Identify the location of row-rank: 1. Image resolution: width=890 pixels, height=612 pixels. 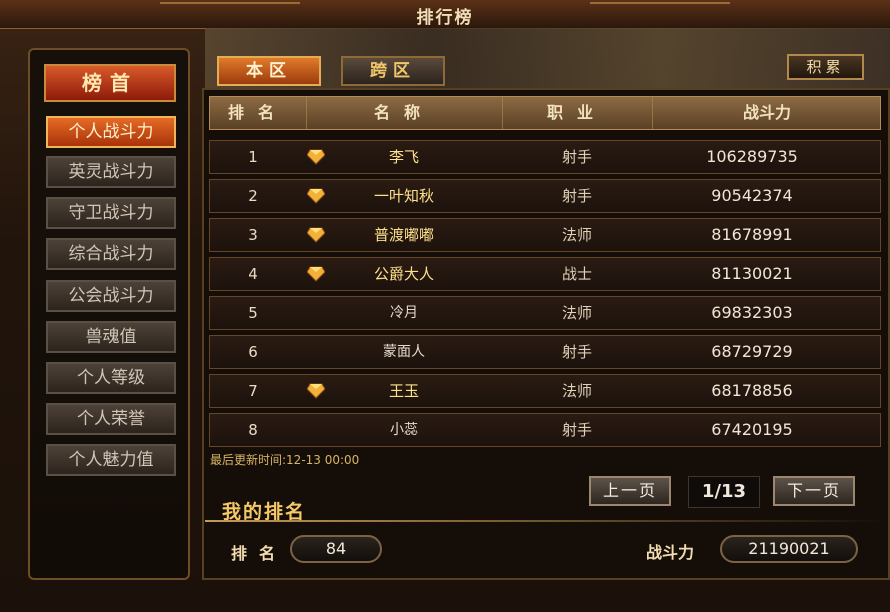
(253, 157).